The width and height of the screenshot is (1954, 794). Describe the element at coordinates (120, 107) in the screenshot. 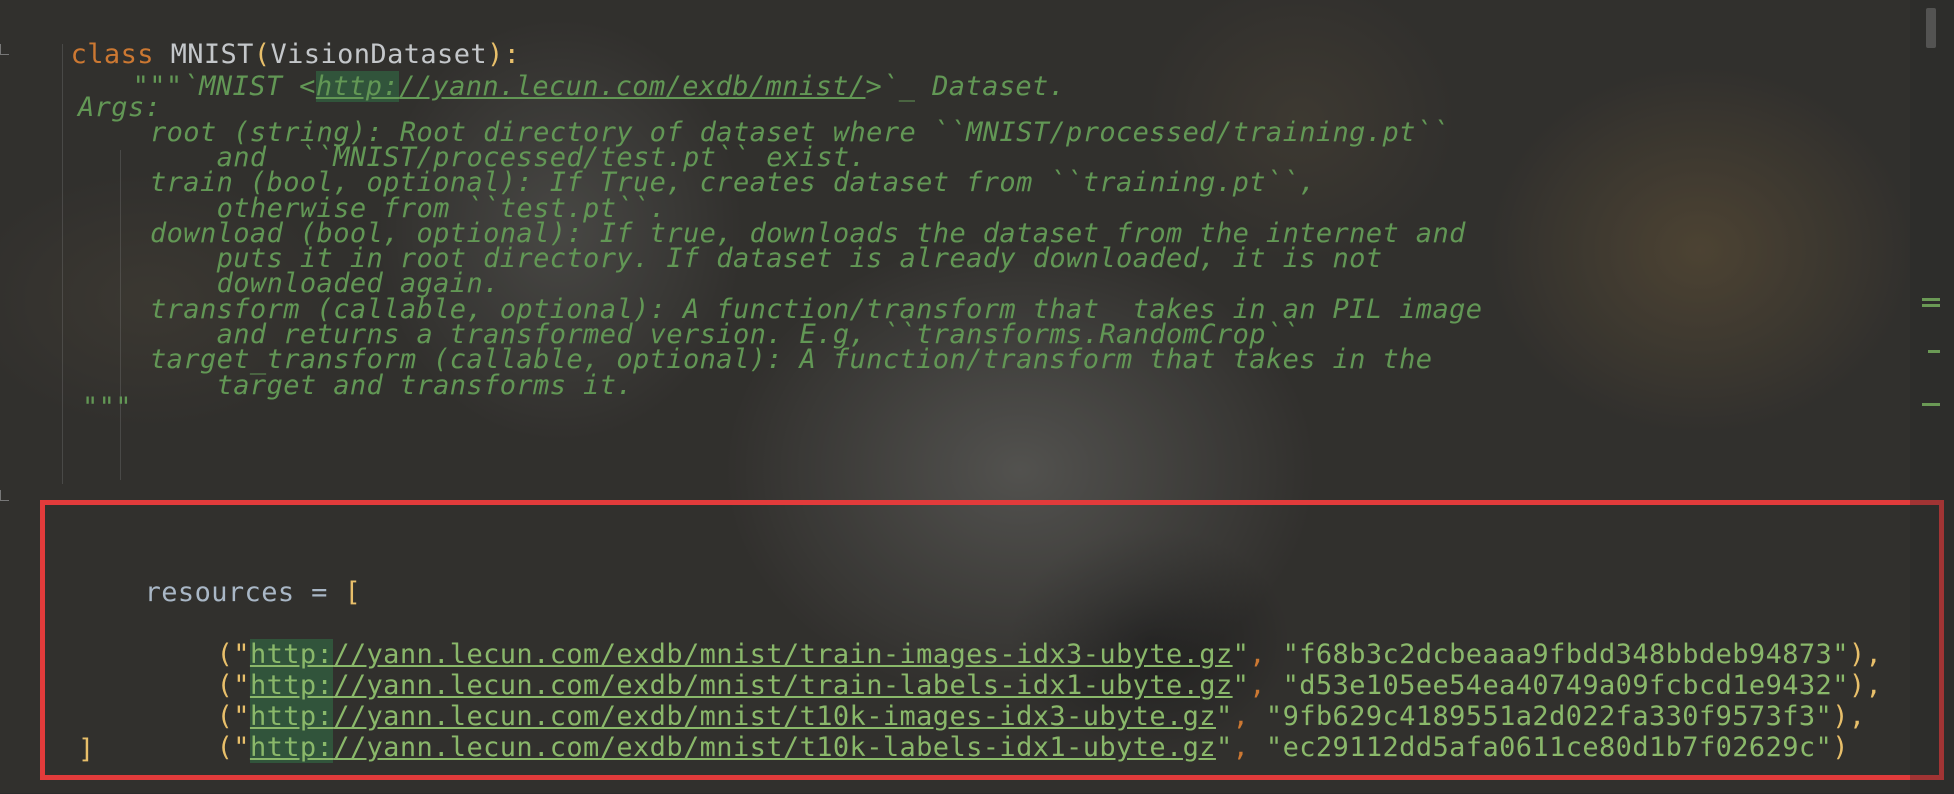

I see `docstring-args-header: Args:` at that location.